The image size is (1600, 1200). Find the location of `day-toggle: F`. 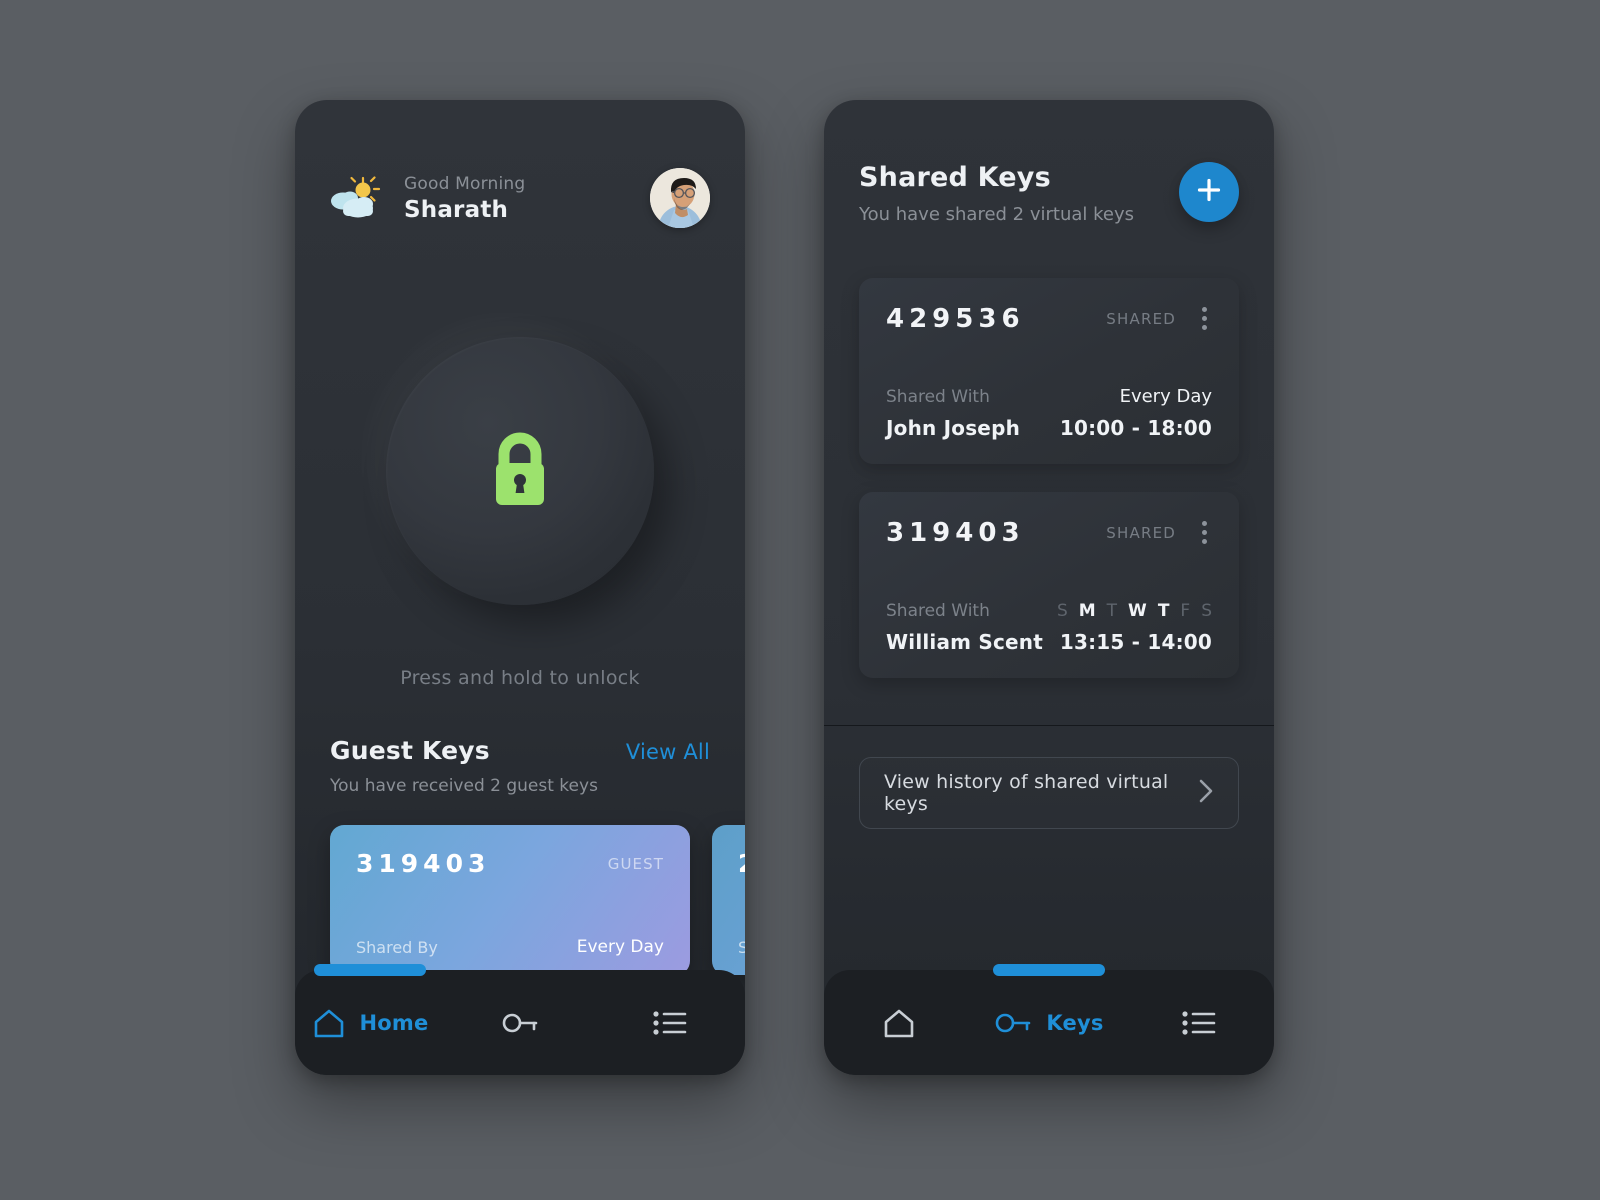

day-toggle: F is located at coordinates (1185, 611).